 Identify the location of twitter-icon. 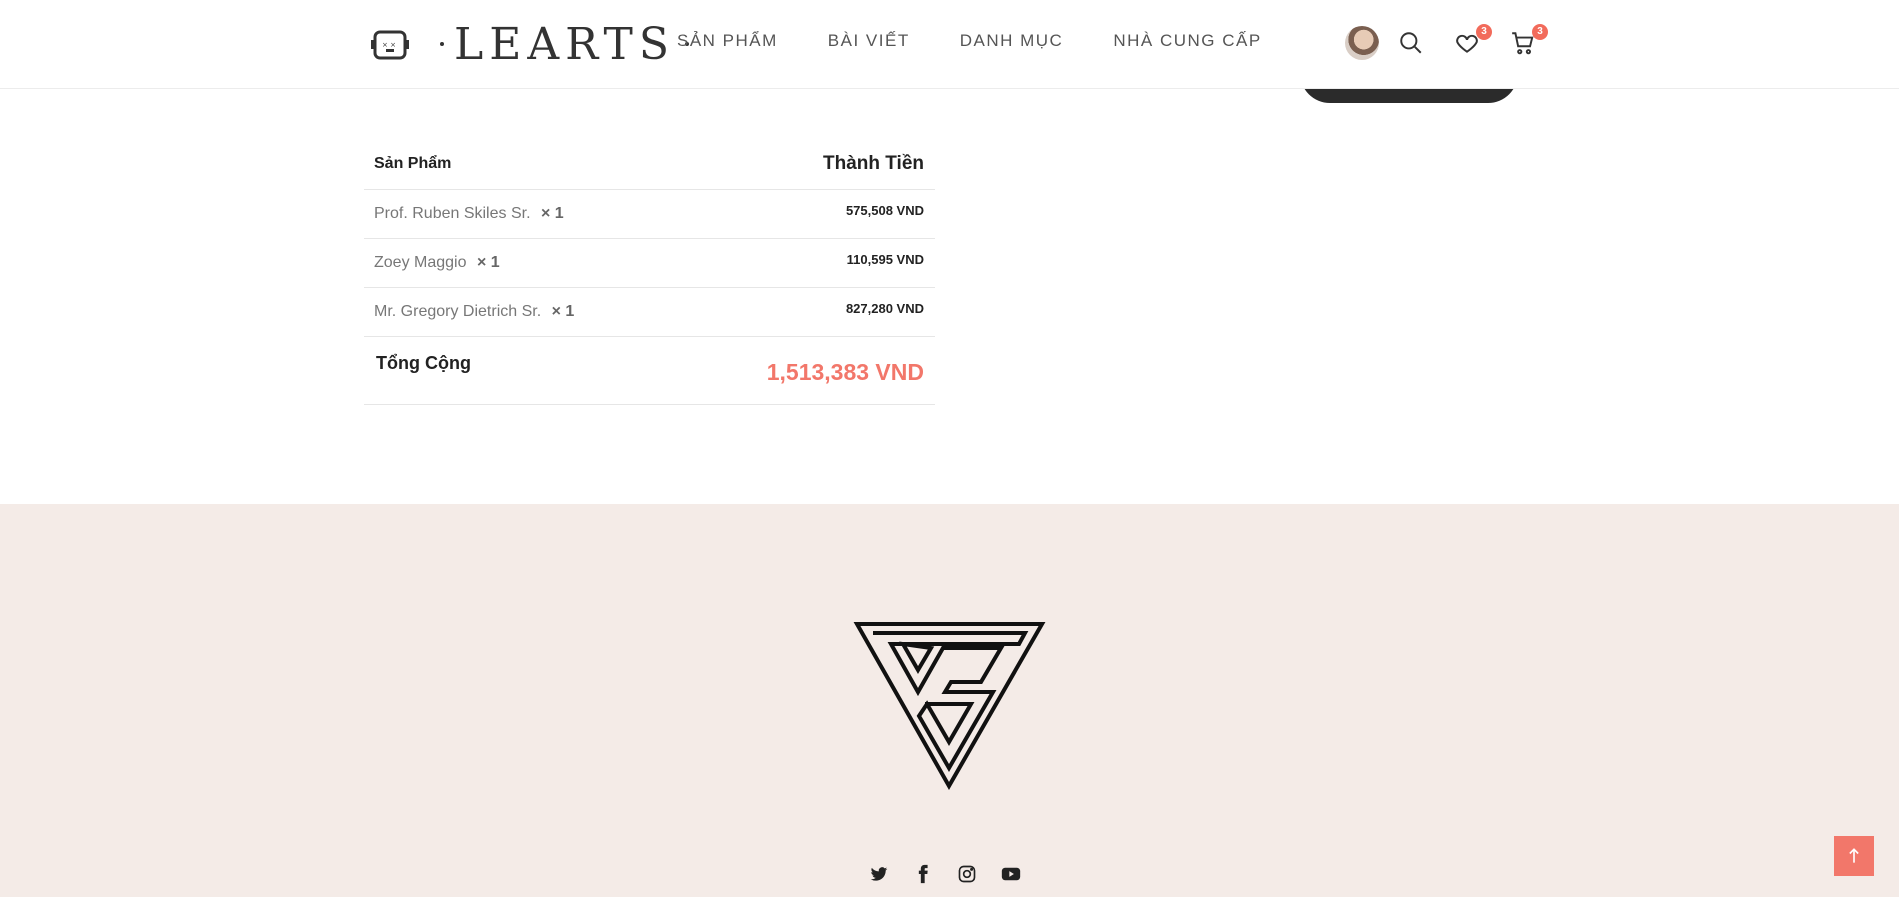
(879, 874).